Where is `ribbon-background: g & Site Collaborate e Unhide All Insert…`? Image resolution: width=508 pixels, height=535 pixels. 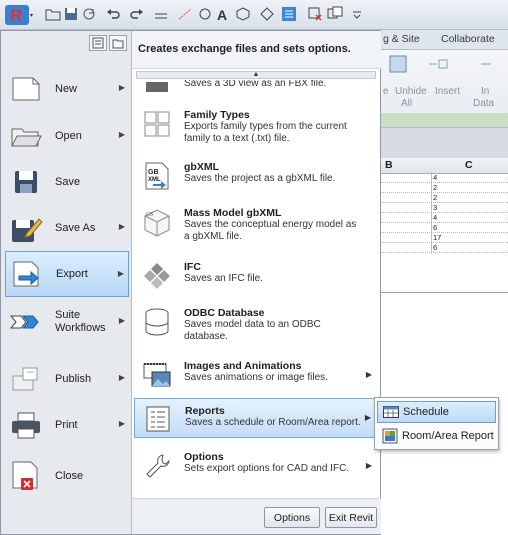 ribbon-background: g & Site Collaborate e Unhide All Insert… is located at coordinates (444, 79).